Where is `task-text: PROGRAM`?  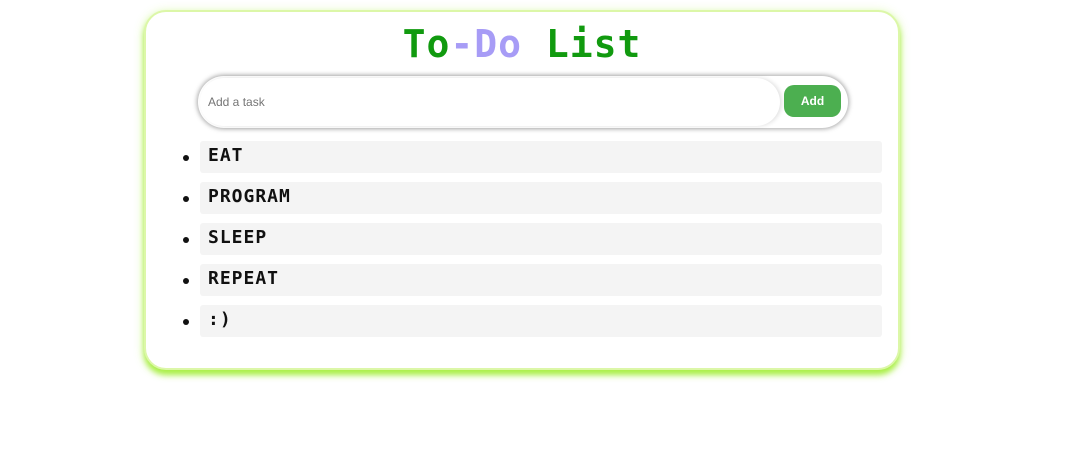 task-text: PROGRAM is located at coordinates (249, 196).